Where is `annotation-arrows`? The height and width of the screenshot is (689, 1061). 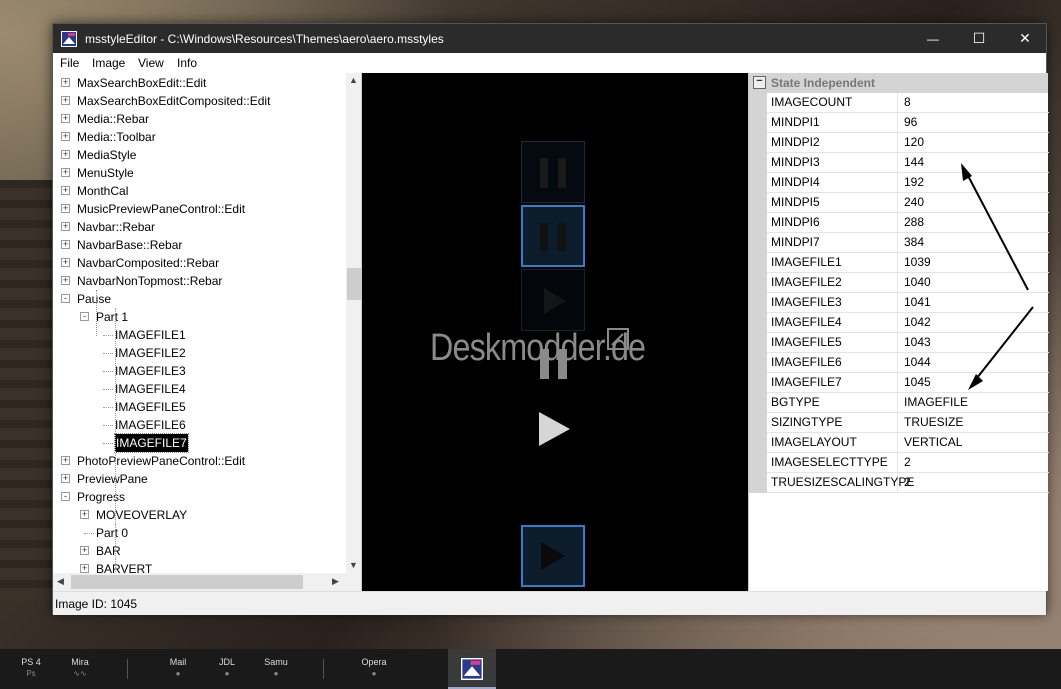 annotation-arrows is located at coordinates (997, 276).